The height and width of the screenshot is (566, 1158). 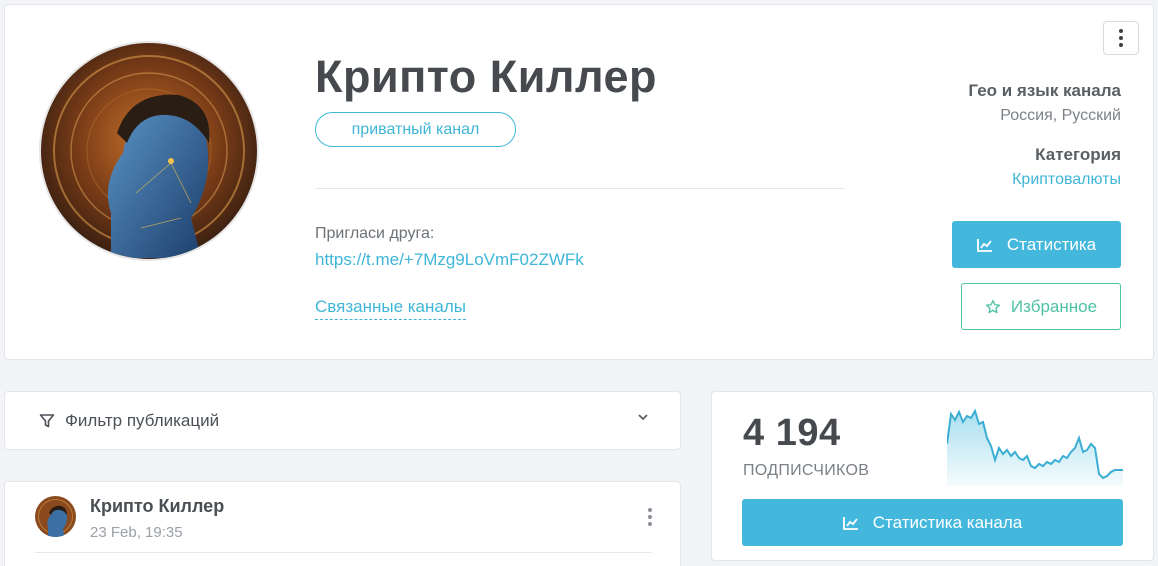 I want to click on post-menu-button, so click(x=650, y=517).